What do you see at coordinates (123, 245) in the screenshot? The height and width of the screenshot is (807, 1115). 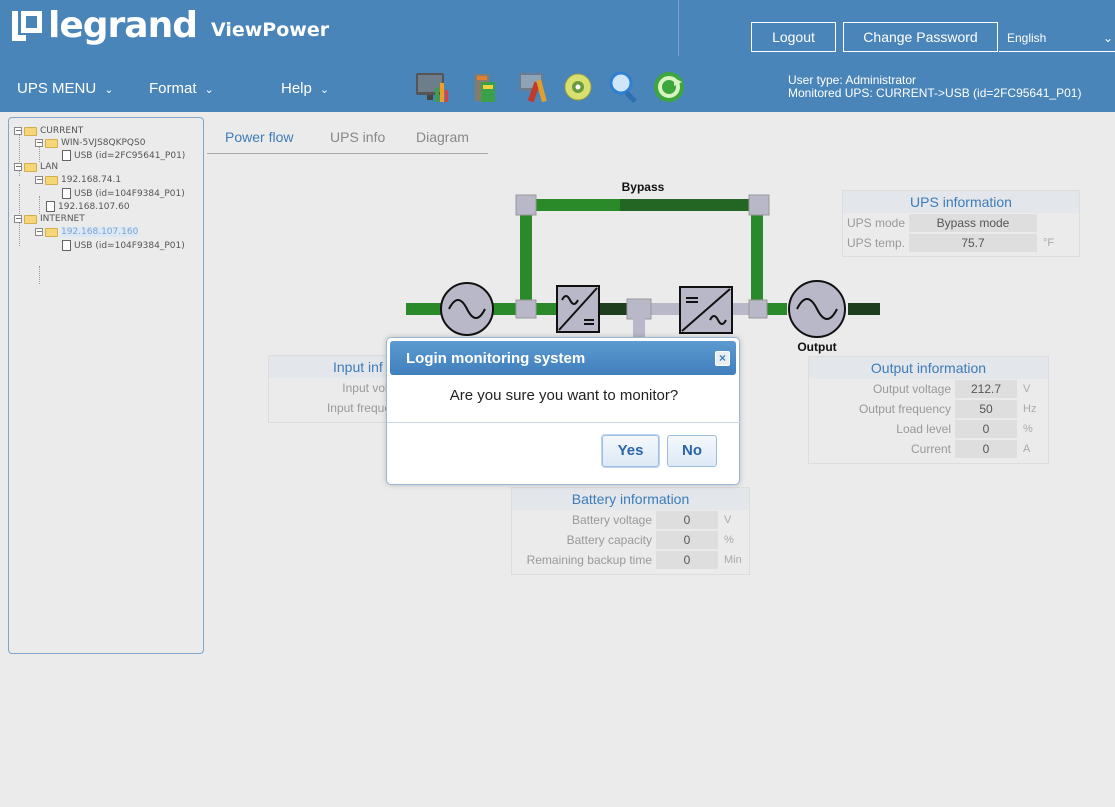 I see `tree-node-usb-internet: USB (id=104F9384_P01)` at bounding box center [123, 245].